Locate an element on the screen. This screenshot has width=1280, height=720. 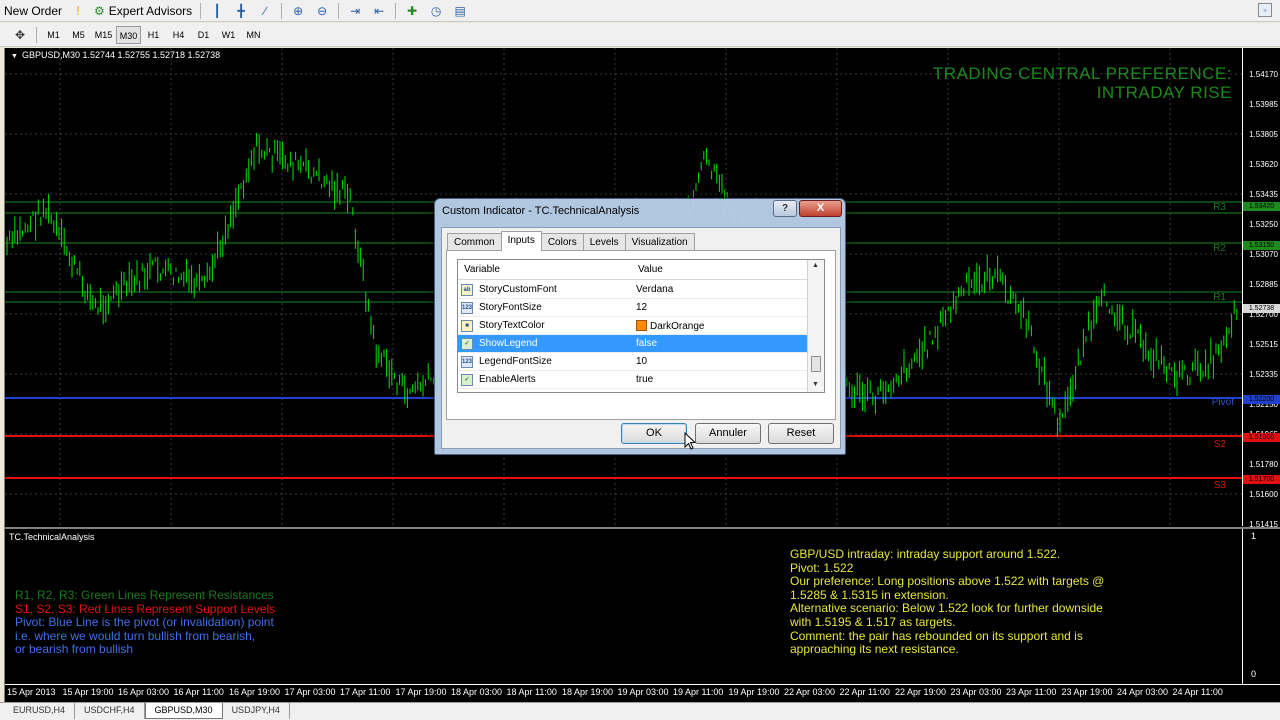
price-tick: 1.53620 is located at coordinates (1263, 164).